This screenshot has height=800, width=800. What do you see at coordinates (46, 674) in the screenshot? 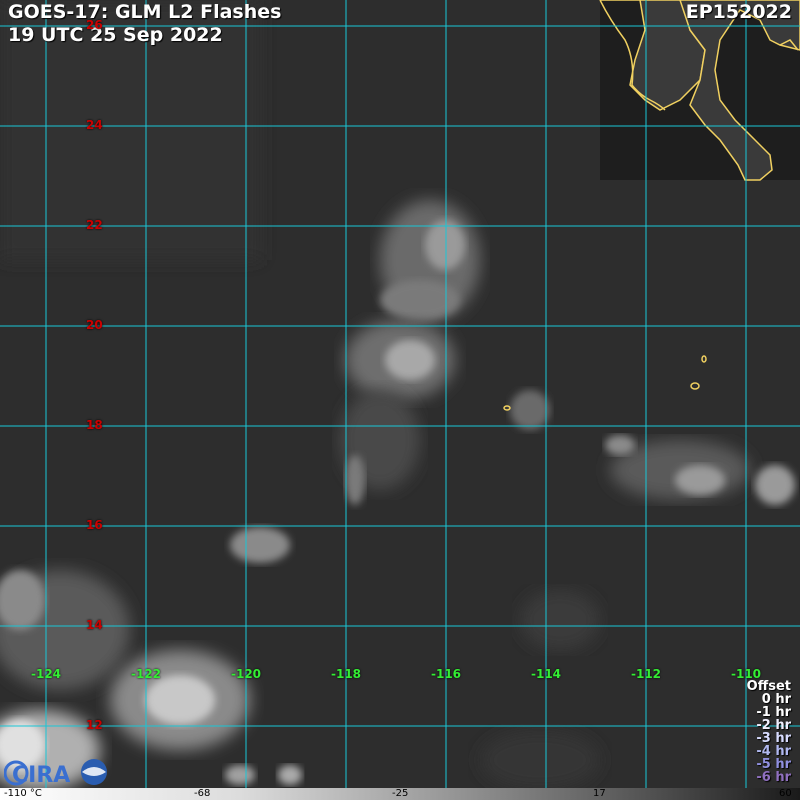
I see `lon-label-124: -124` at bounding box center [46, 674].